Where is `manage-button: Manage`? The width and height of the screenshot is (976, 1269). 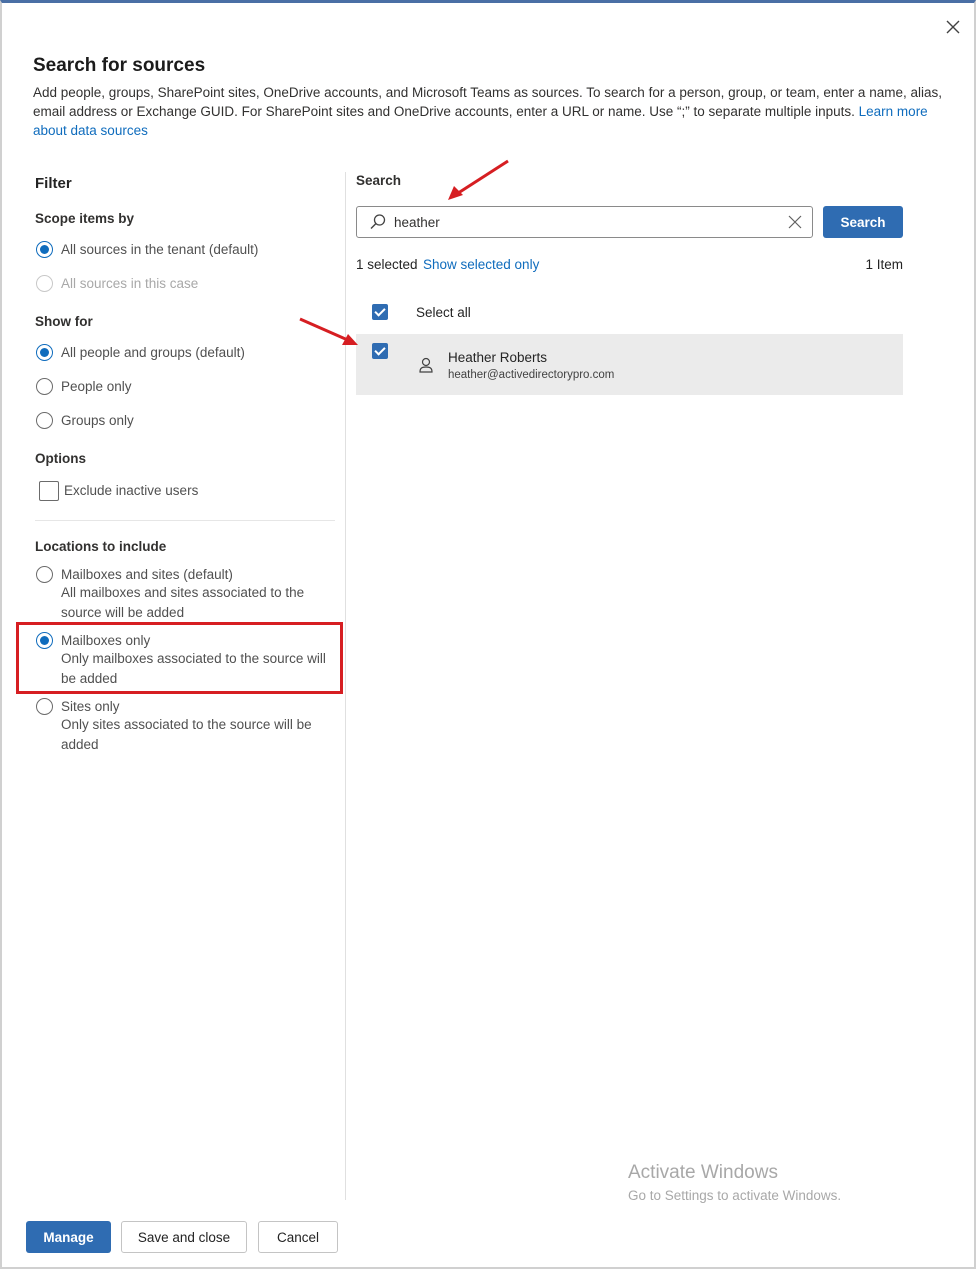 manage-button: Manage is located at coordinates (68, 1237).